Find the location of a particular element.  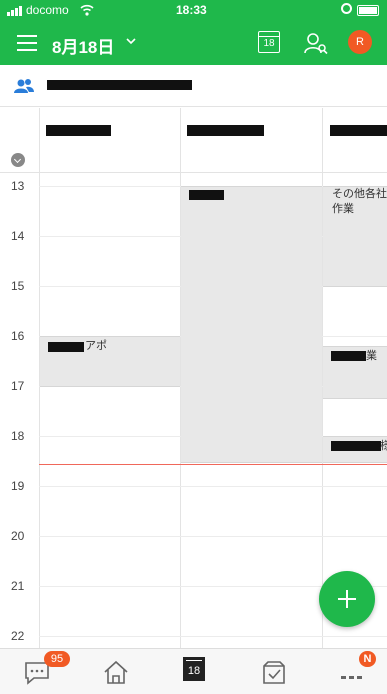

today-calendar-button: 18 is located at coordinates (269, 42).